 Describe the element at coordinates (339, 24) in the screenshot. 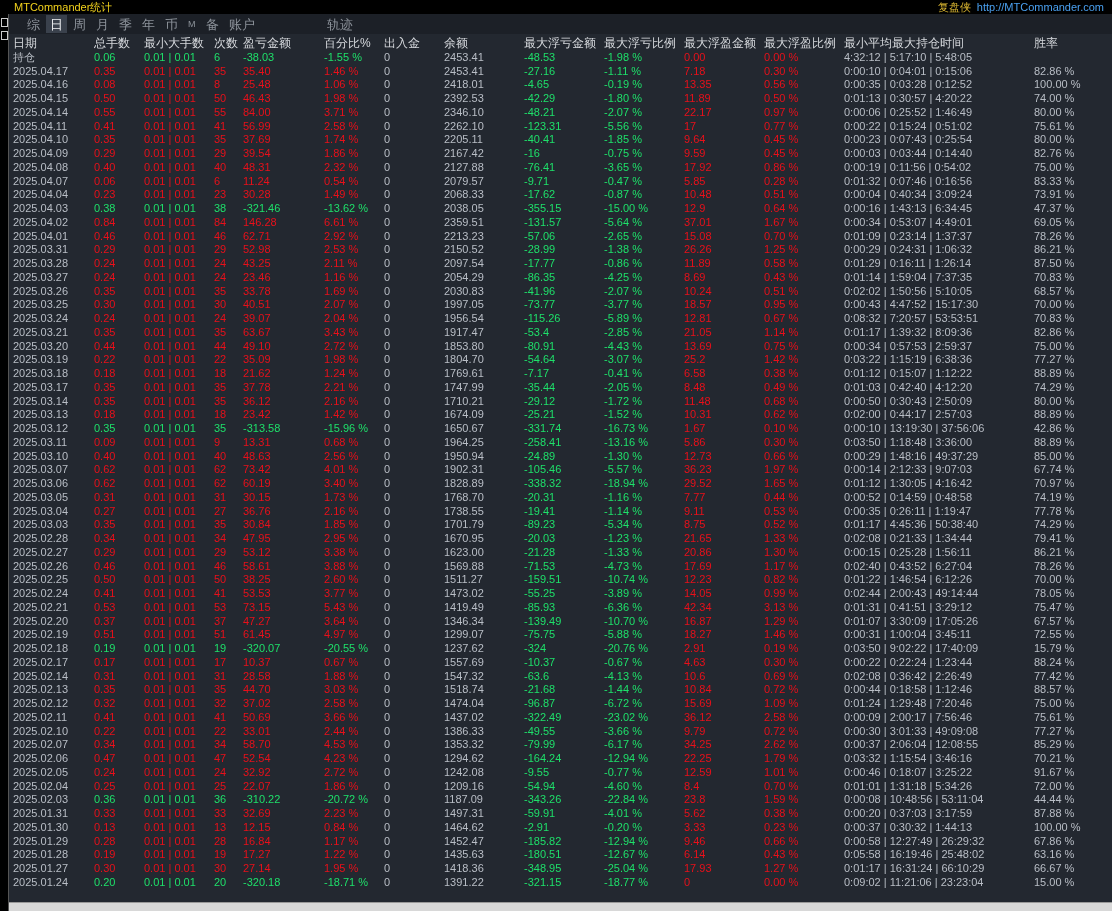

I see `tab: 轨迹` at that location.